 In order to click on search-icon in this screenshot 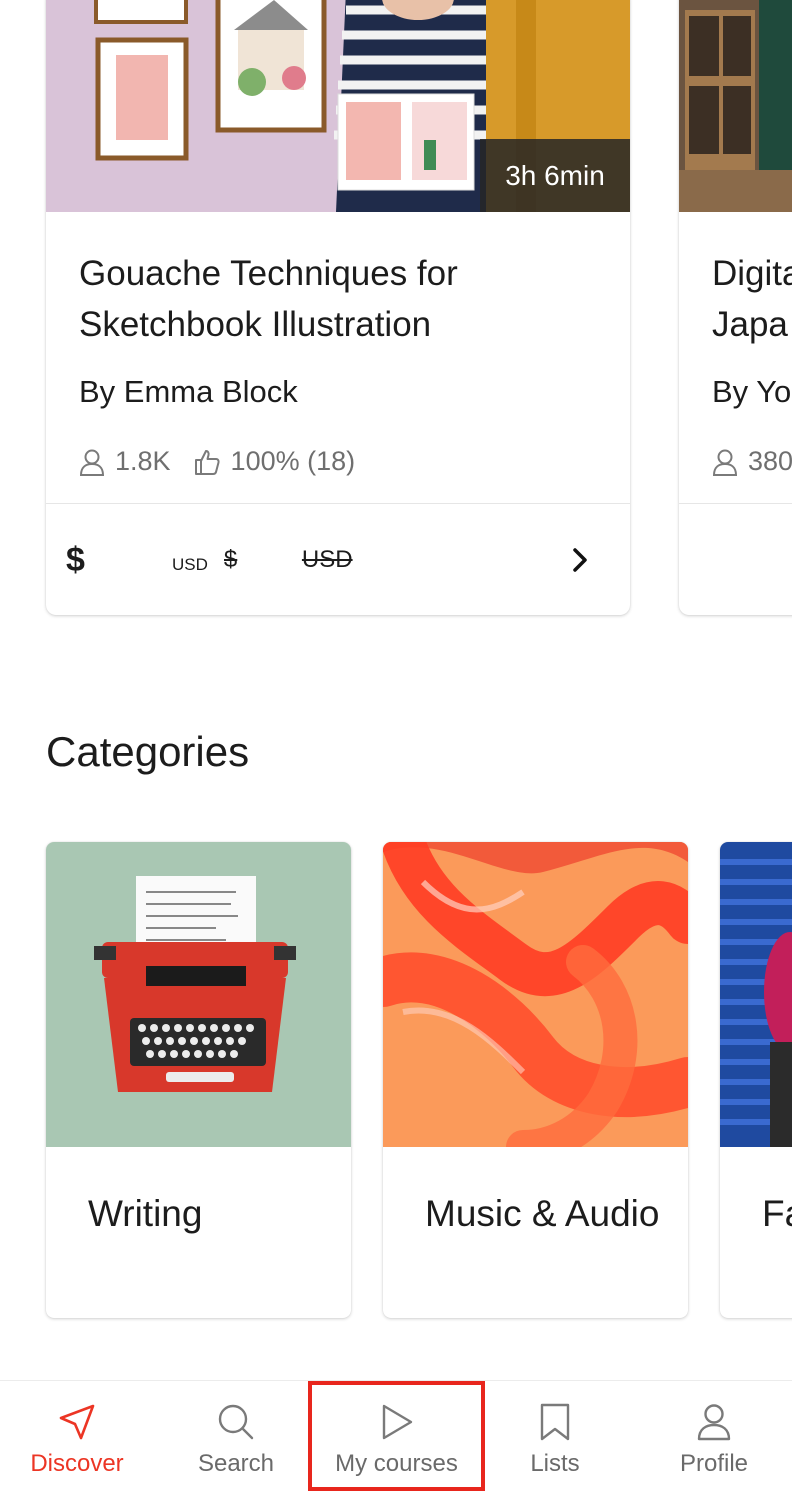, I will do `click(236, 1422)`.